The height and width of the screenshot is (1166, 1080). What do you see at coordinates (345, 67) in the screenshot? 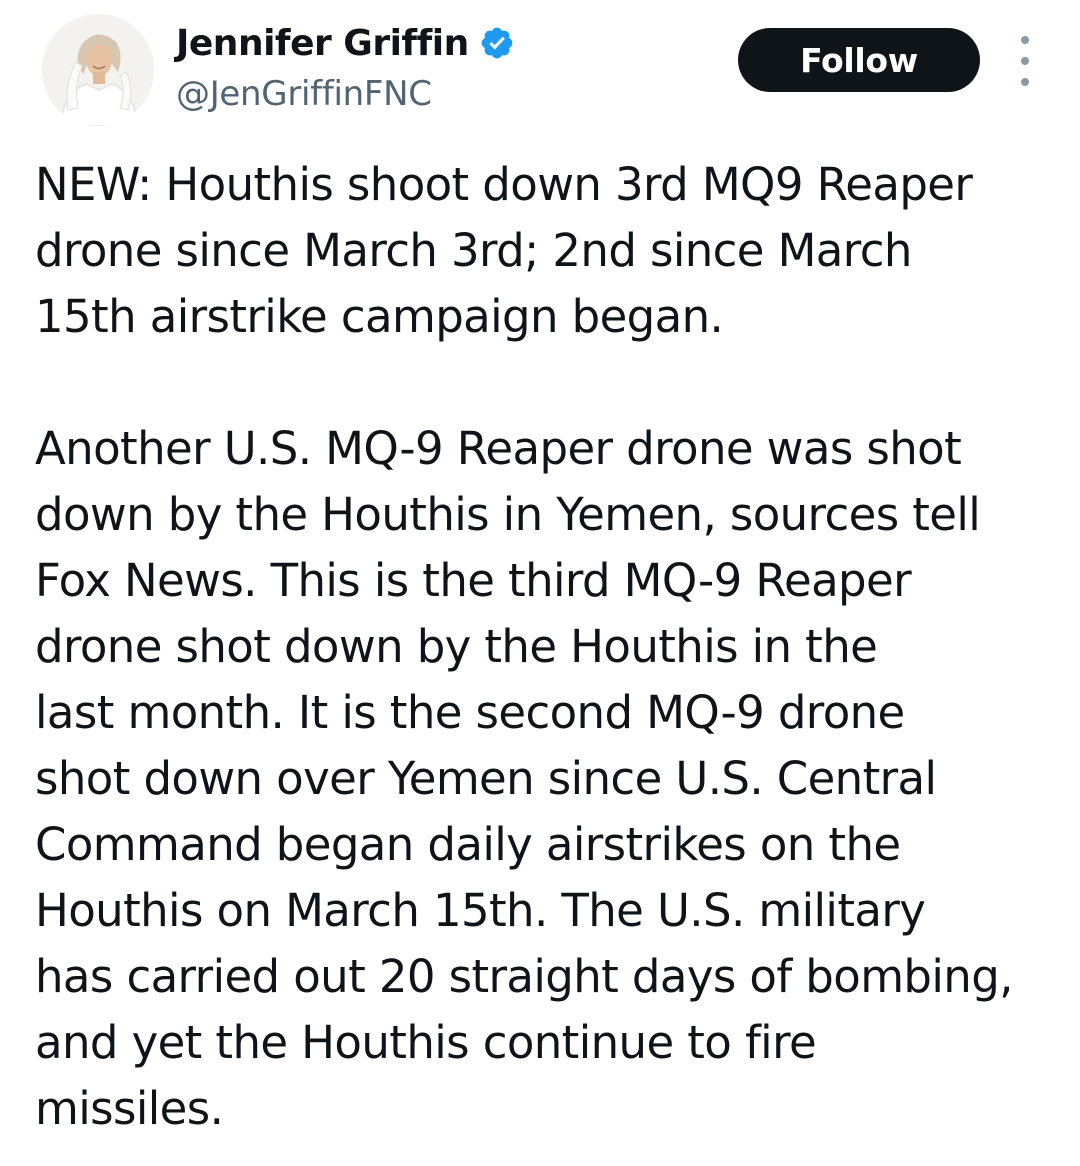
I see `author-names: Jennifer Griffin @JenGriffinFNC` at bounding box center [345, 67].